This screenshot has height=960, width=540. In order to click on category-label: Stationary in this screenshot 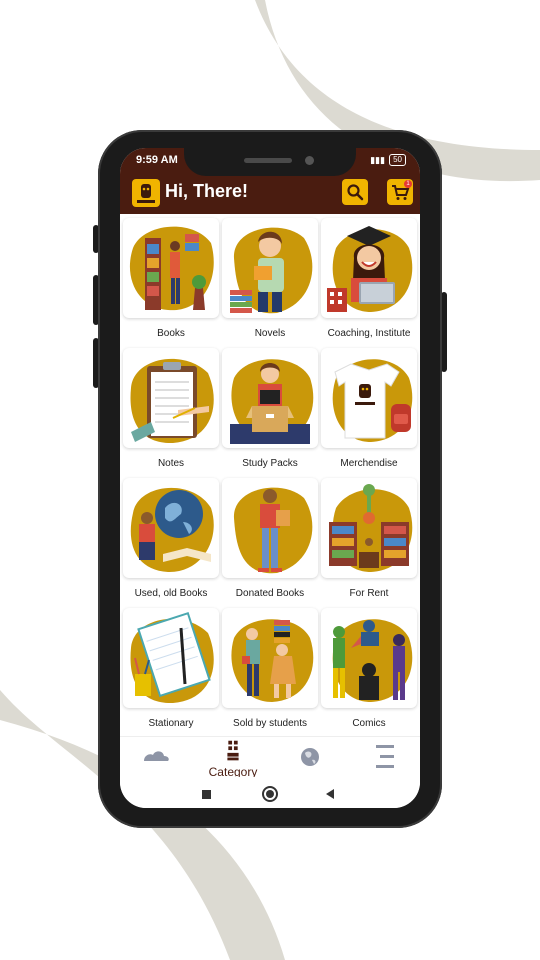, I will do `click(171, 723)`.